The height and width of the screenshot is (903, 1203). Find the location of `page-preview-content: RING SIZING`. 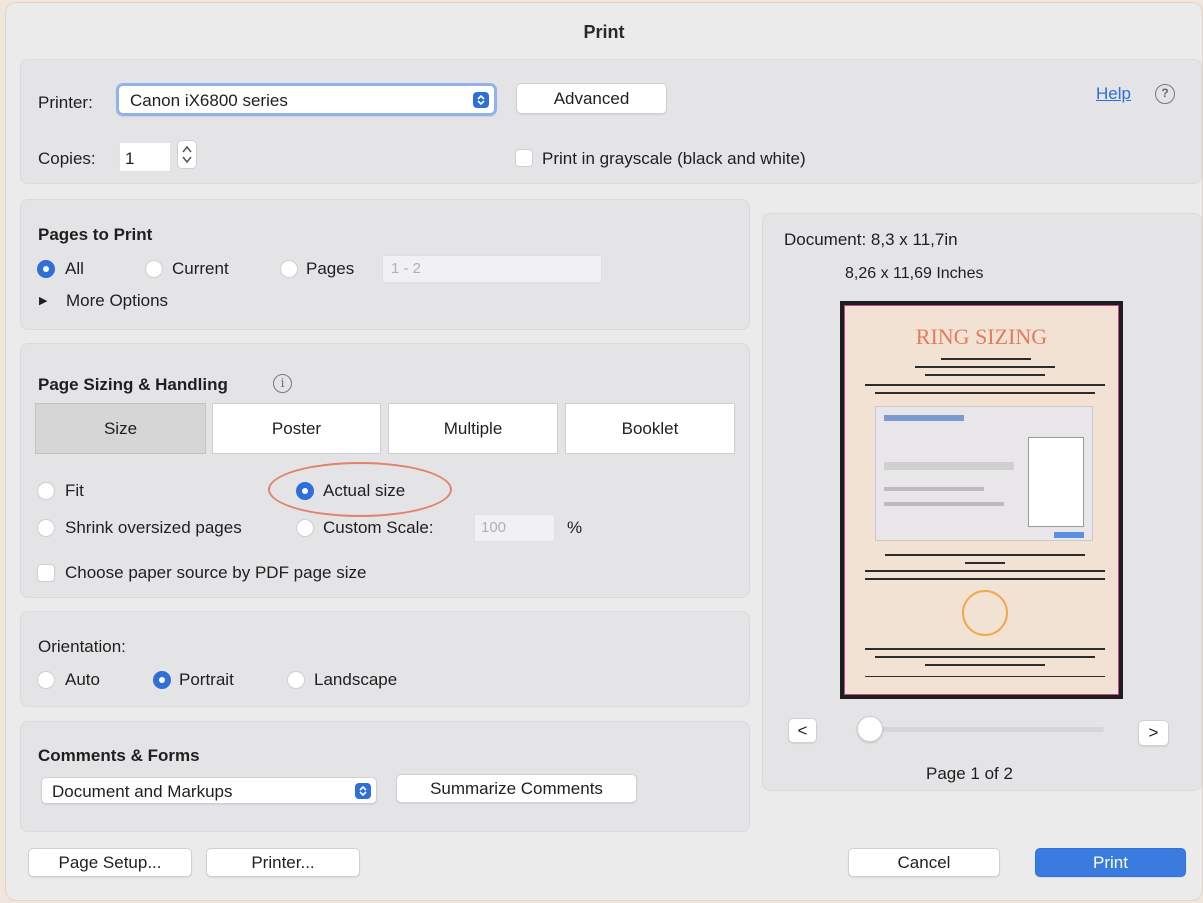

page-preview-content: RING SIZING is located at coordinates (981, 500).